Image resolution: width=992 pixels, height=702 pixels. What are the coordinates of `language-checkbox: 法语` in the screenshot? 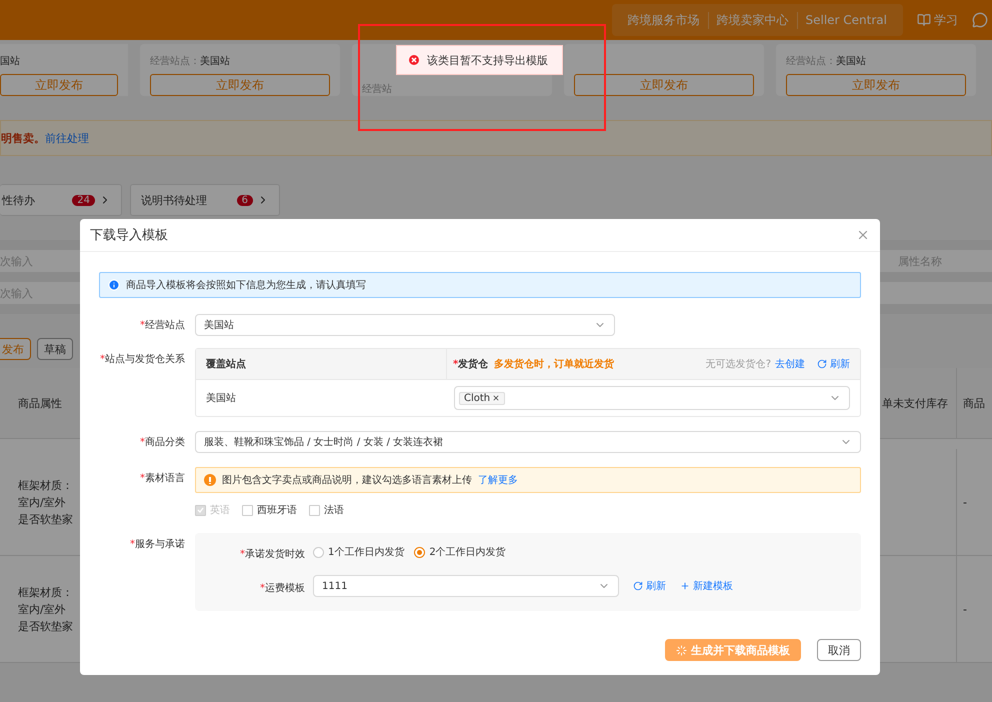 It's located at (326, 510).